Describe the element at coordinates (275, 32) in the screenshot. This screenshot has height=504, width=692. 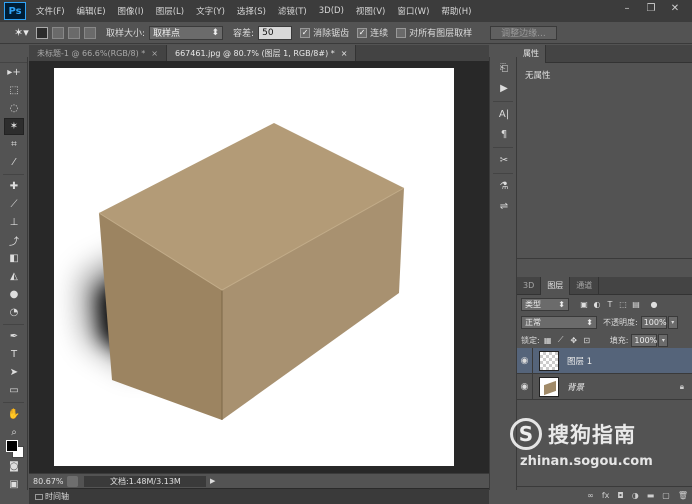
I see `tolerance-input: 50` at that location.